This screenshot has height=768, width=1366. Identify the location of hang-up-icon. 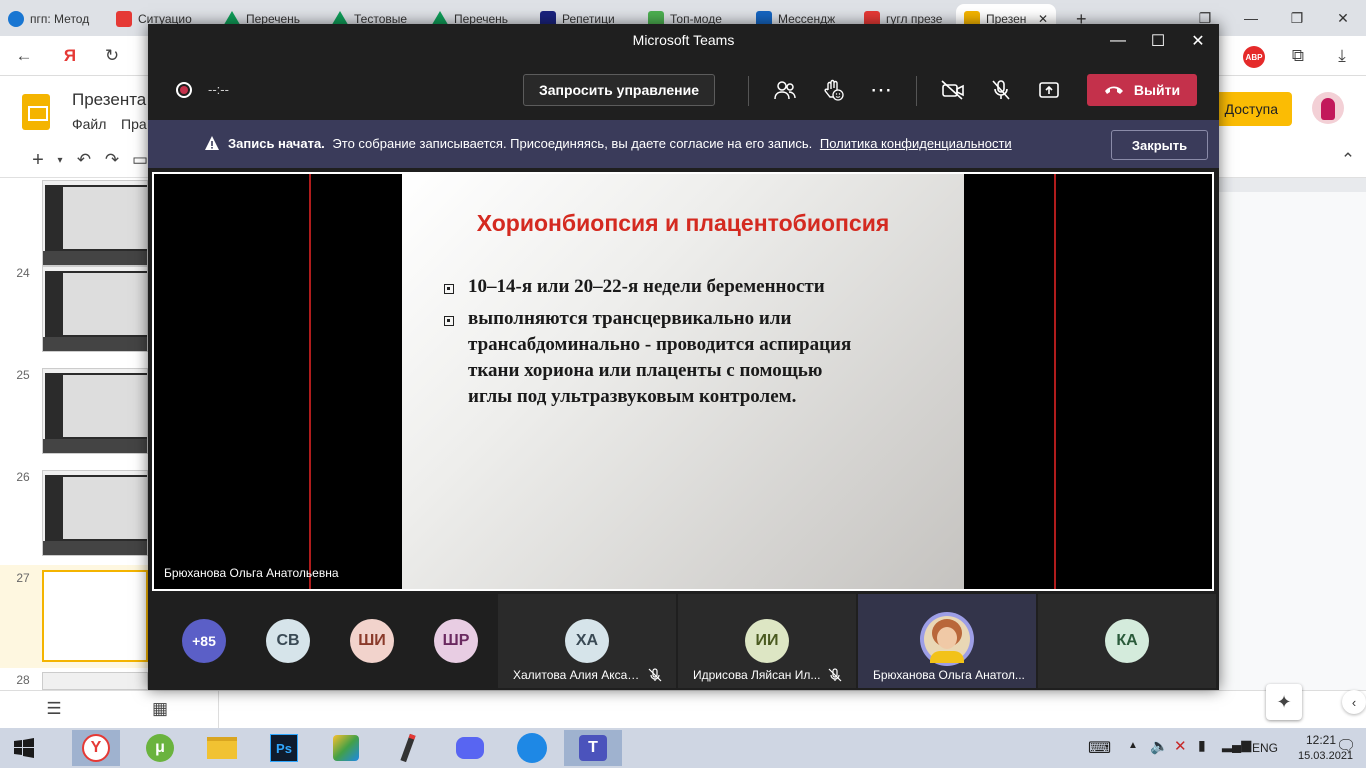
(1113, 90).